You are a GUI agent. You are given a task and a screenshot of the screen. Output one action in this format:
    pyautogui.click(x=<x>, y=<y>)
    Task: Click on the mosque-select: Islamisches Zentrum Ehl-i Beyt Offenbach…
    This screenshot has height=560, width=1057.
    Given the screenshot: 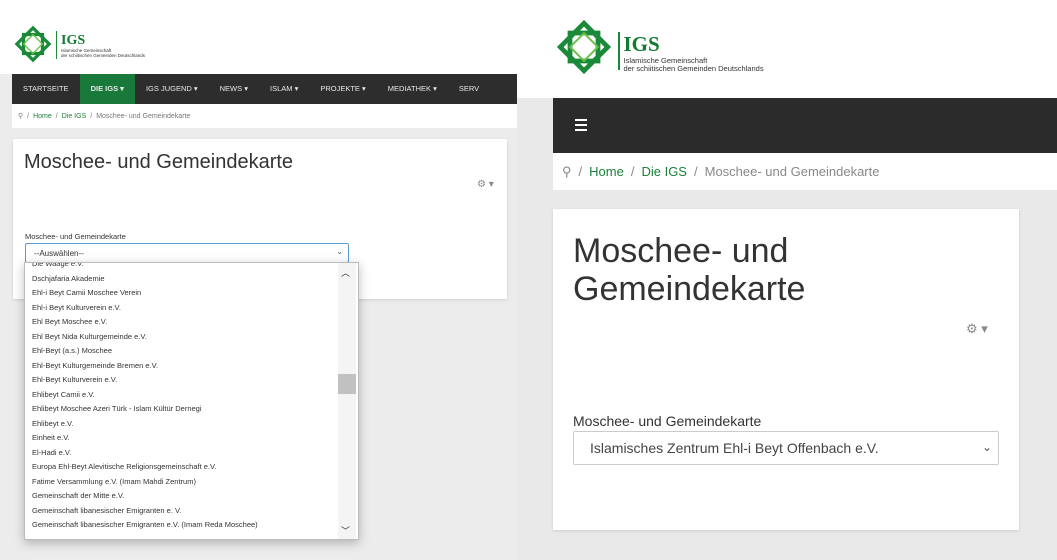 What is the action you would take?
    pyautogui.click(x=786, y=448)
    